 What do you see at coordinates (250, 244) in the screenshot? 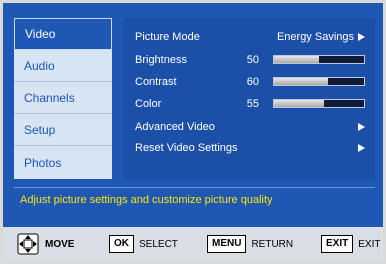
I see `menu-return-hint: MENU RETURN` at bounding box center [250, 244].